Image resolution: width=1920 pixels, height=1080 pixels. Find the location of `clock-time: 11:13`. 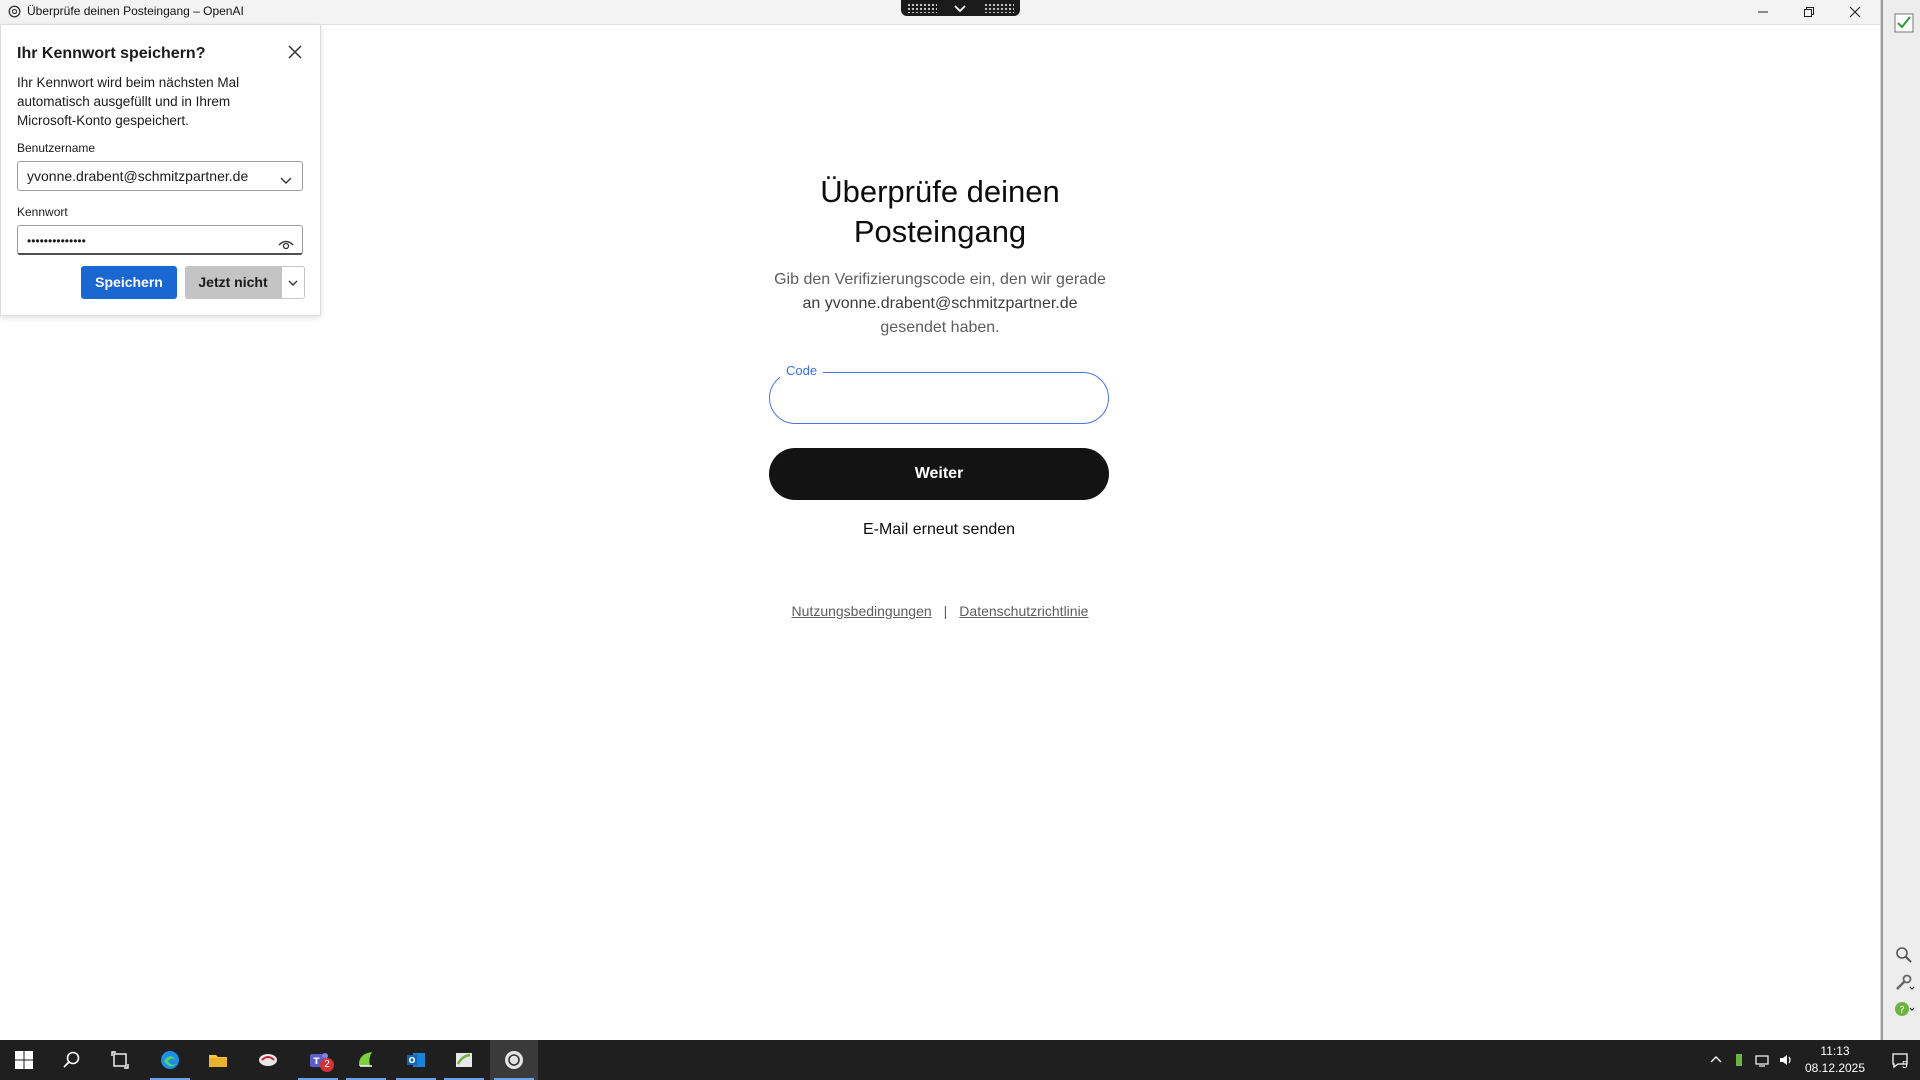

clock-time: 11:13 is located at coordinates (1835, 1051).